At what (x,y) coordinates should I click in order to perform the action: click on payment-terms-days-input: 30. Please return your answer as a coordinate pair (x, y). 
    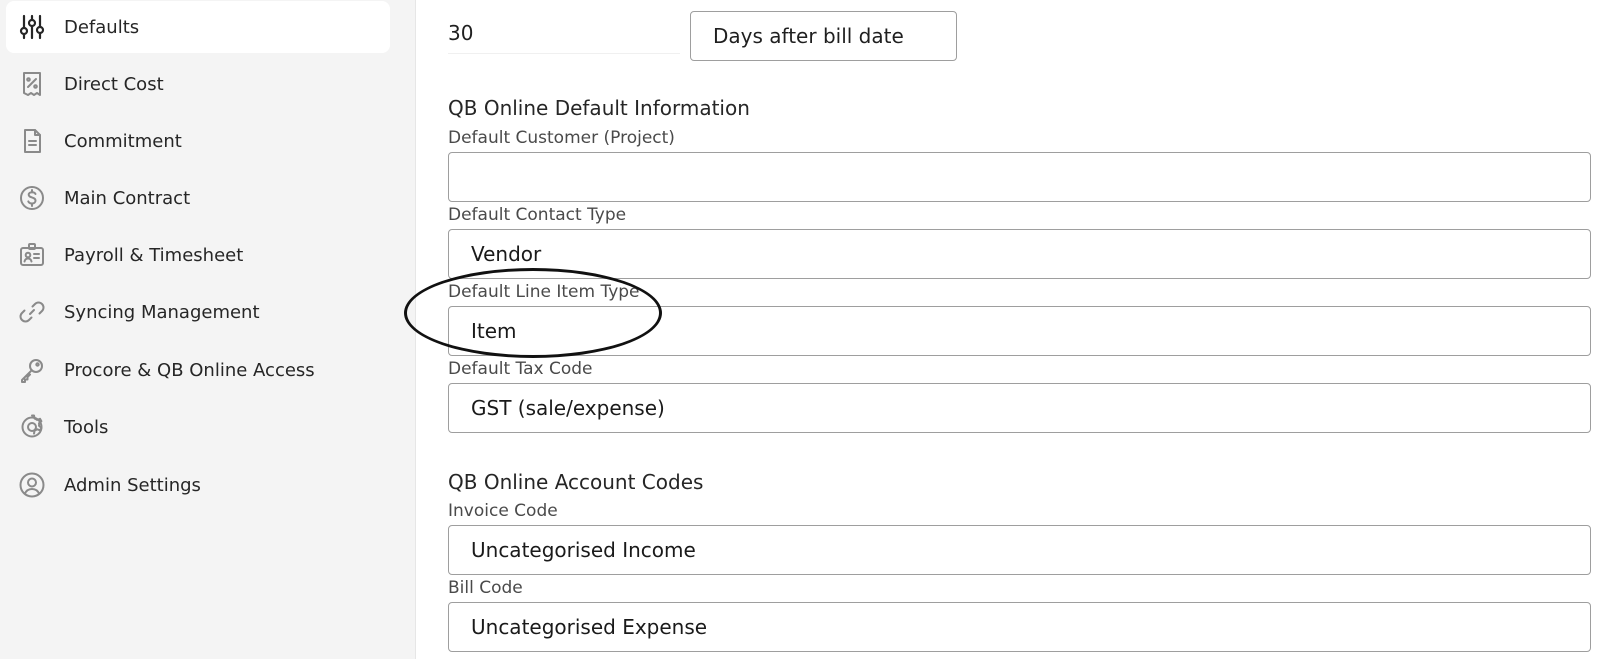
    Looking at the image, I should click on (564, 33).